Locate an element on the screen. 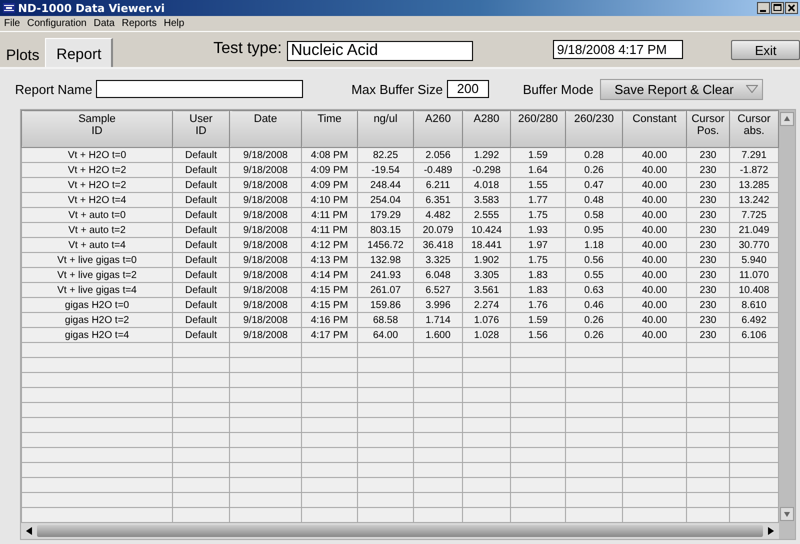  table-cell: 1.75 is located at coordinates (538, 260).